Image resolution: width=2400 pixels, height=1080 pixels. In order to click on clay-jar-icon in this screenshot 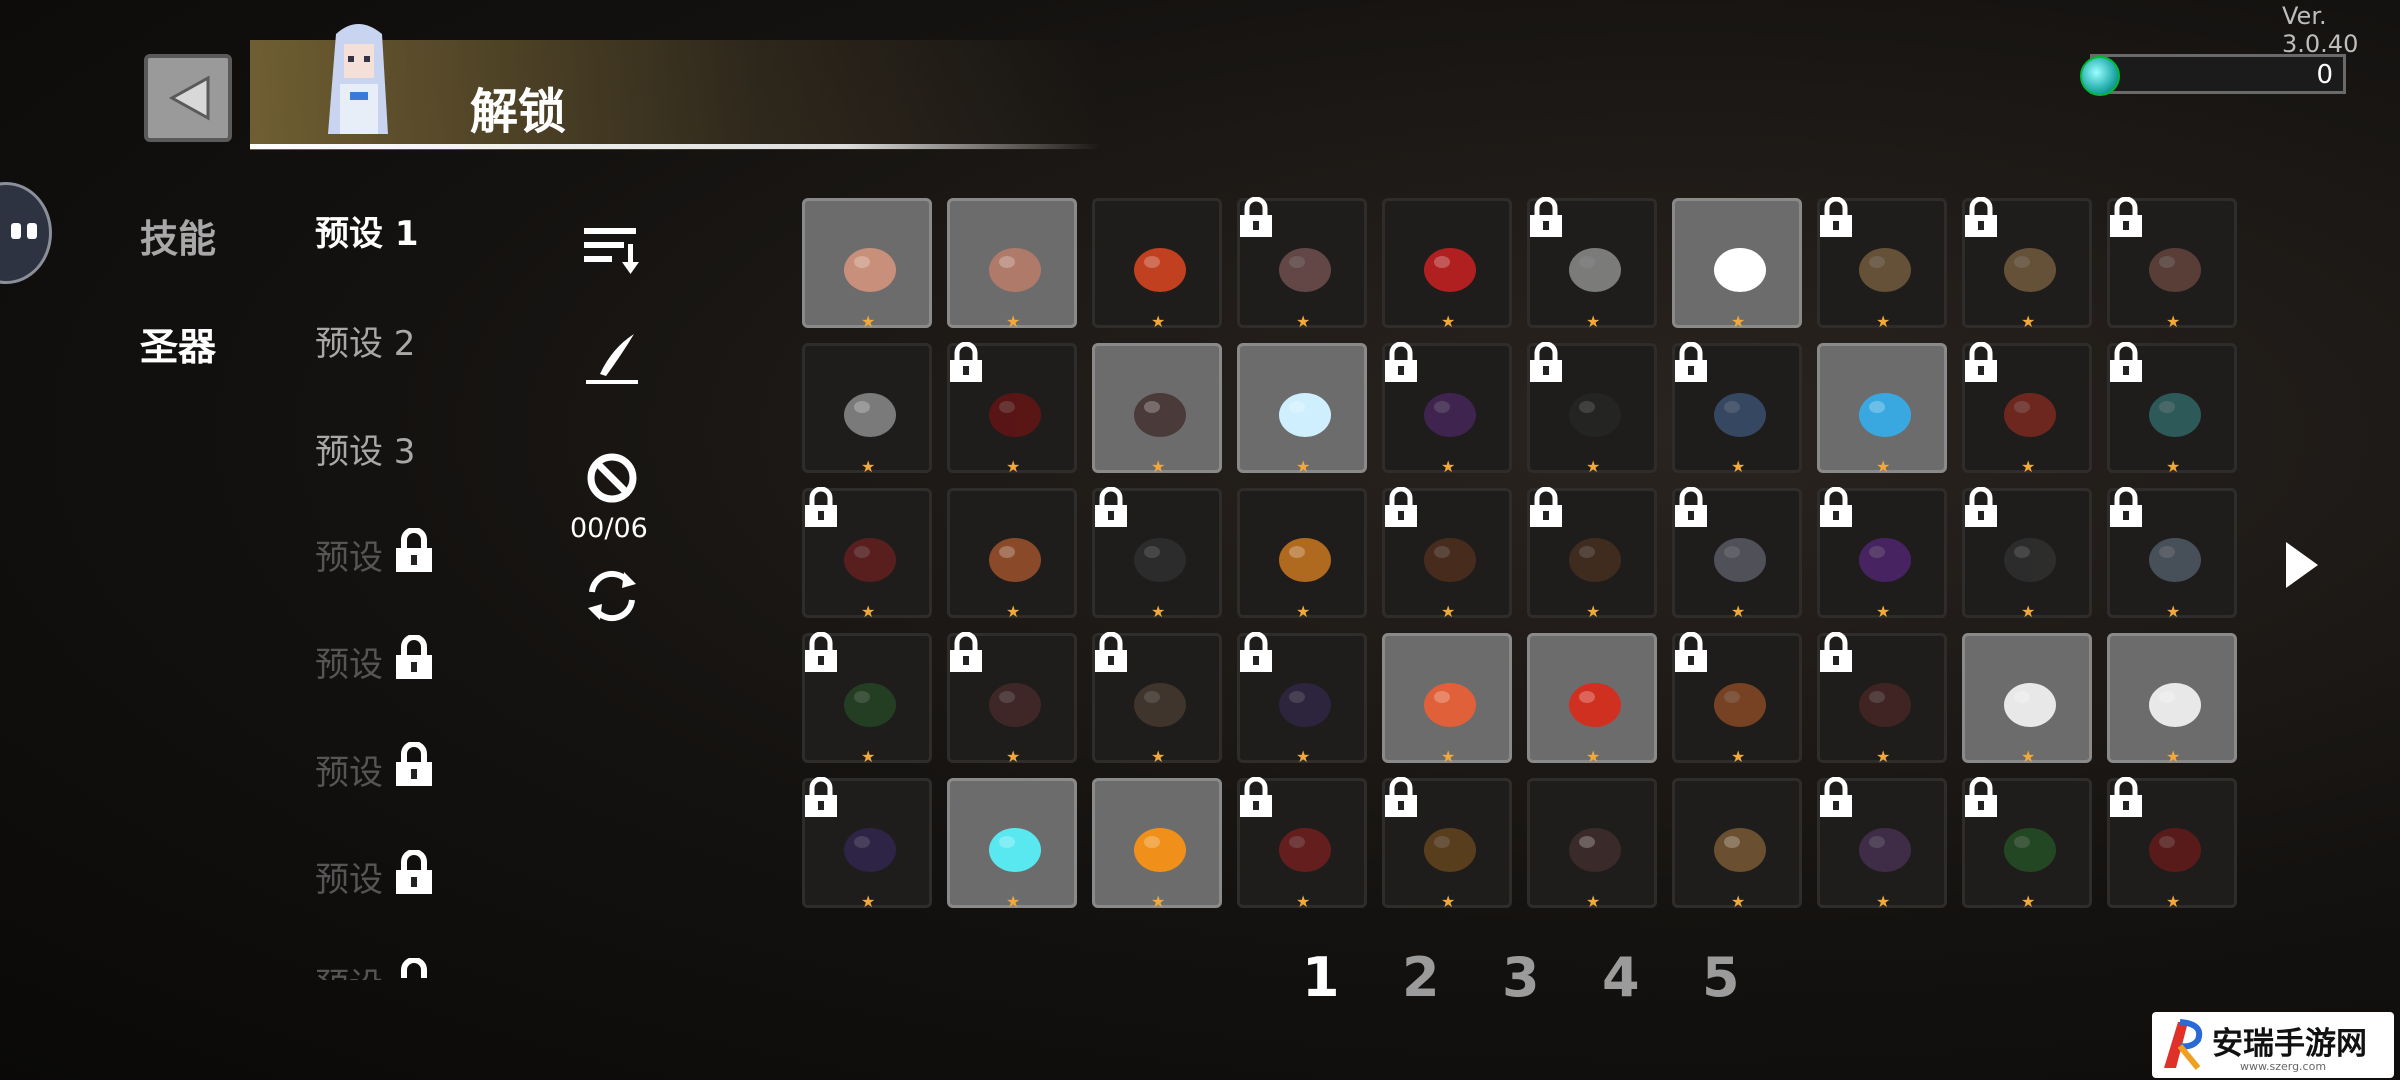, I will do `click(1015, 560)`.